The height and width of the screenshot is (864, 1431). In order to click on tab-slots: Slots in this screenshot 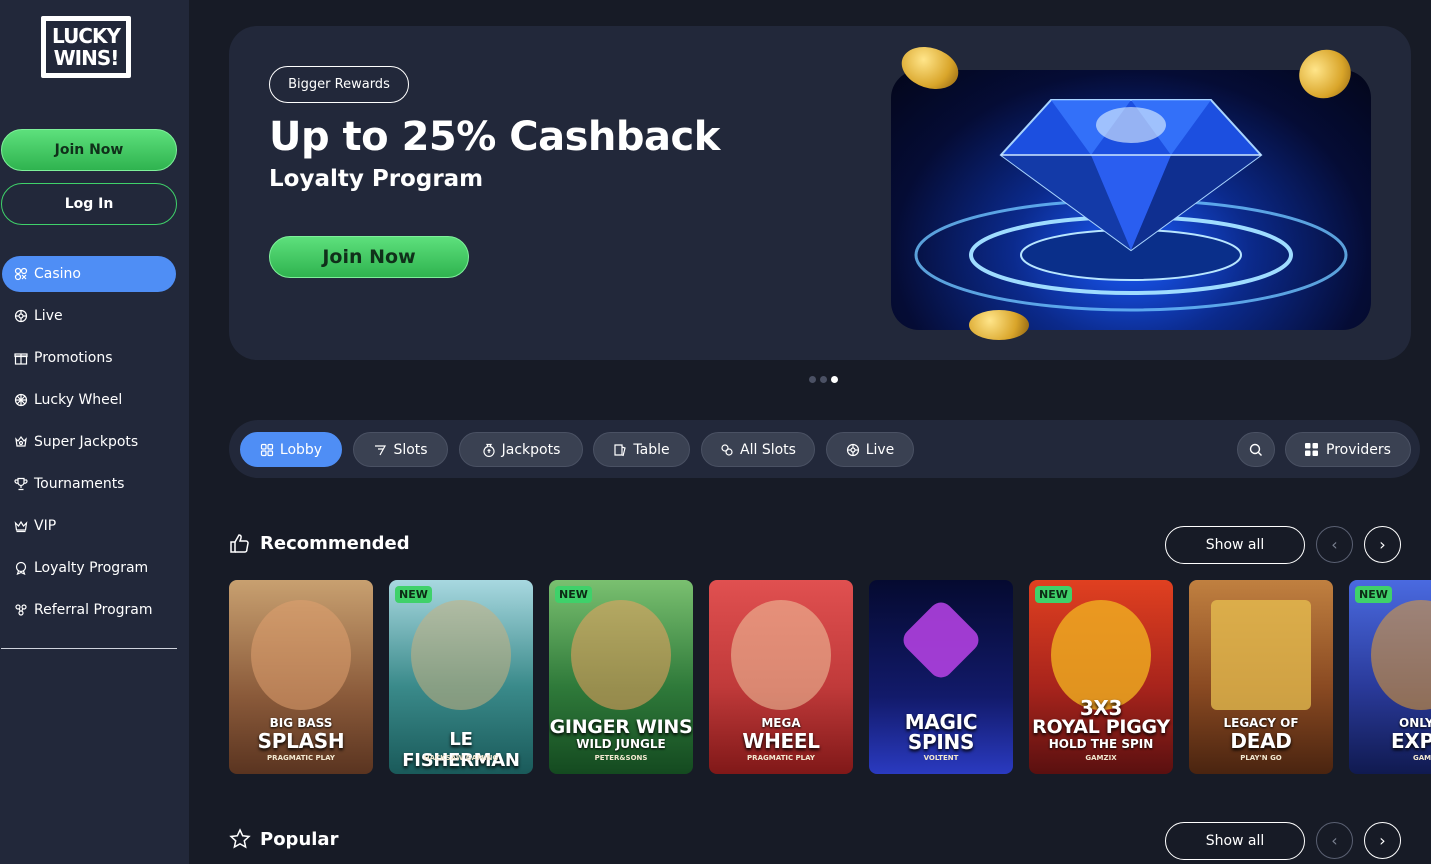, I will do `click(400, 449)`.